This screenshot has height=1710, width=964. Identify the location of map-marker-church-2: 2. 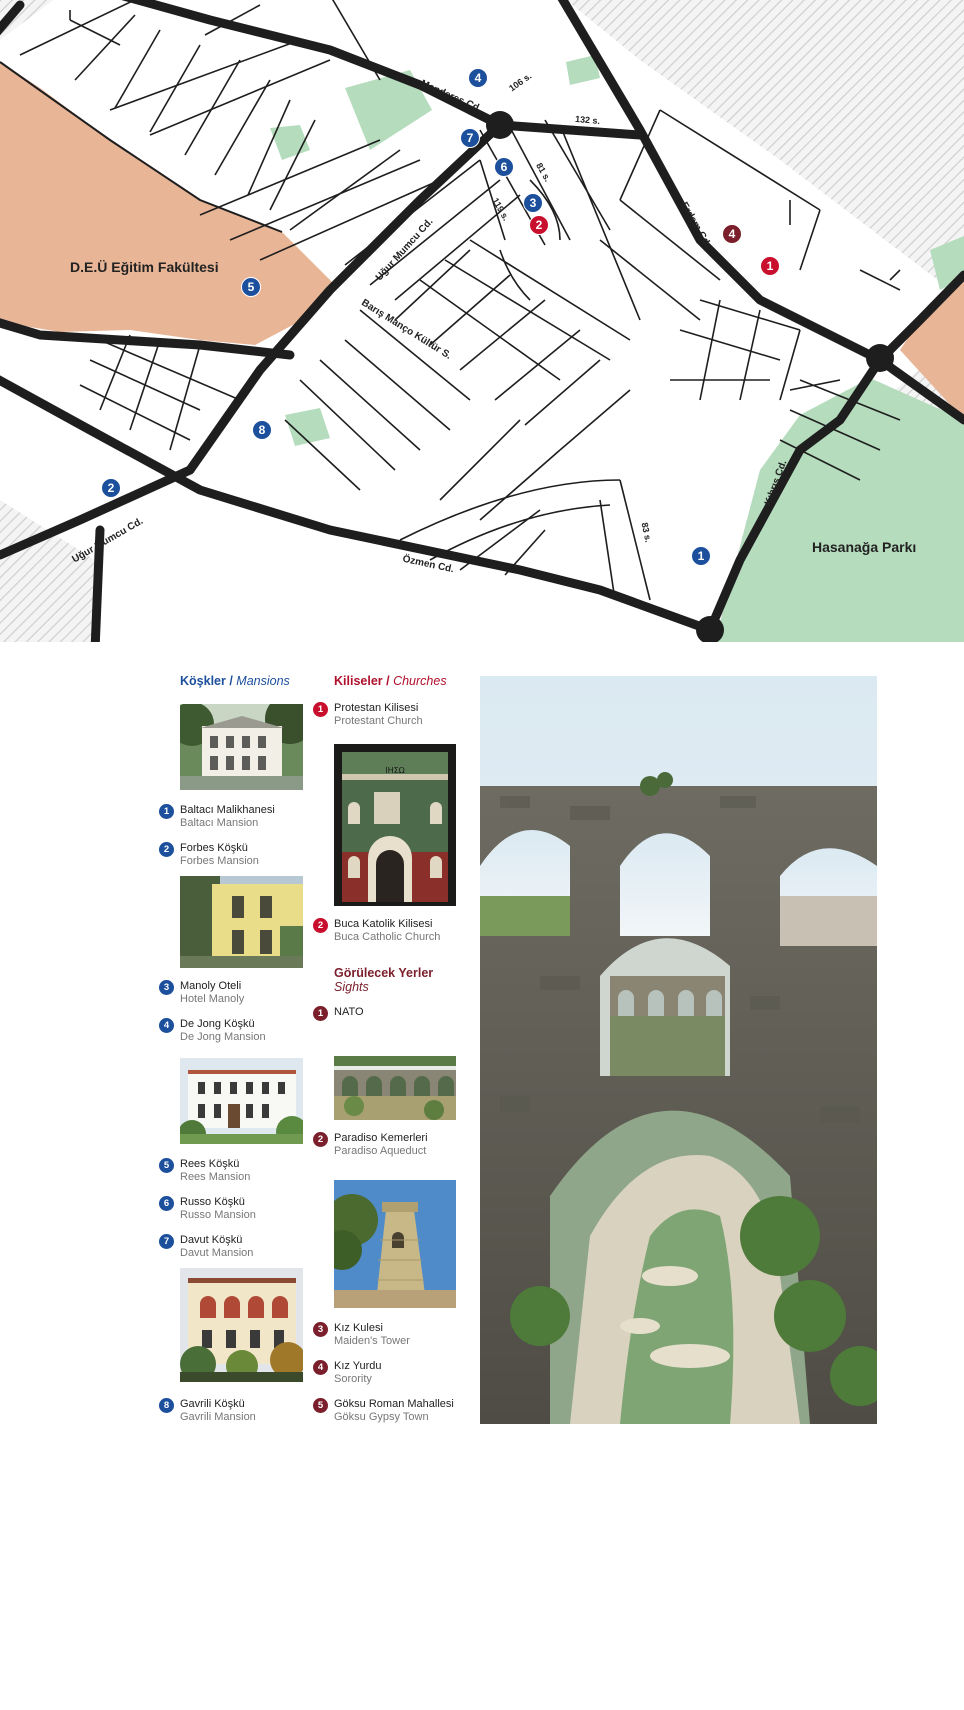
(539, 225).